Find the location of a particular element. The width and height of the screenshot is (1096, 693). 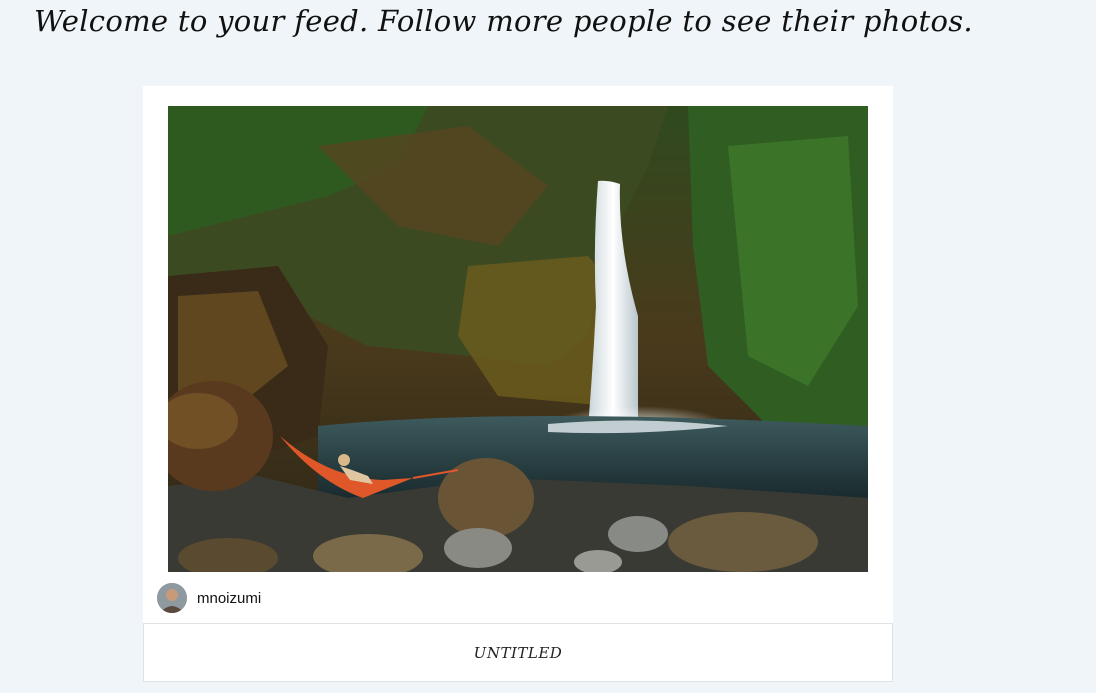

post-author: mnoizumi is located at coordinates (209, 598).